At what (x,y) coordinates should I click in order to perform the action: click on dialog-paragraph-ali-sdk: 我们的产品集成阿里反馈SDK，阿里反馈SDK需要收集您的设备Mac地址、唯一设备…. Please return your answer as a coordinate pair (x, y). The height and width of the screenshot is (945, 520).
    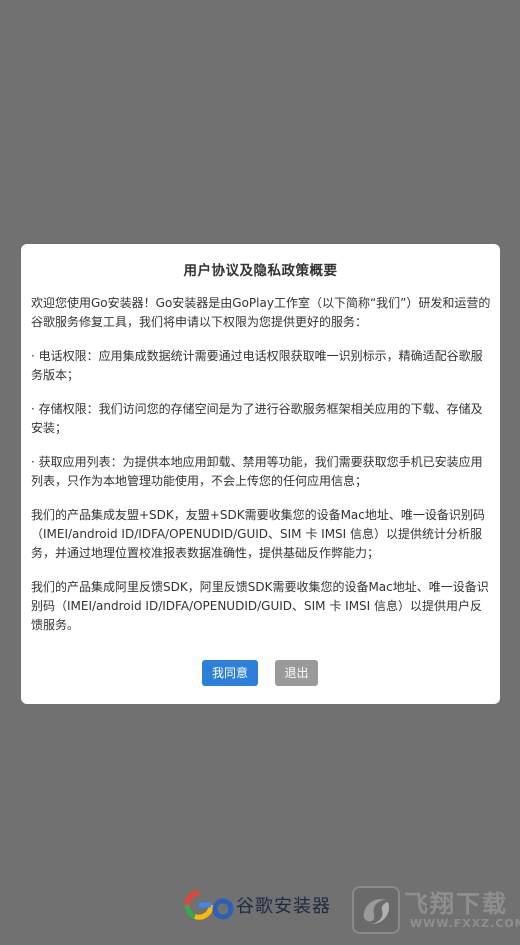
    Looking at the image, I should click on (260, 606).